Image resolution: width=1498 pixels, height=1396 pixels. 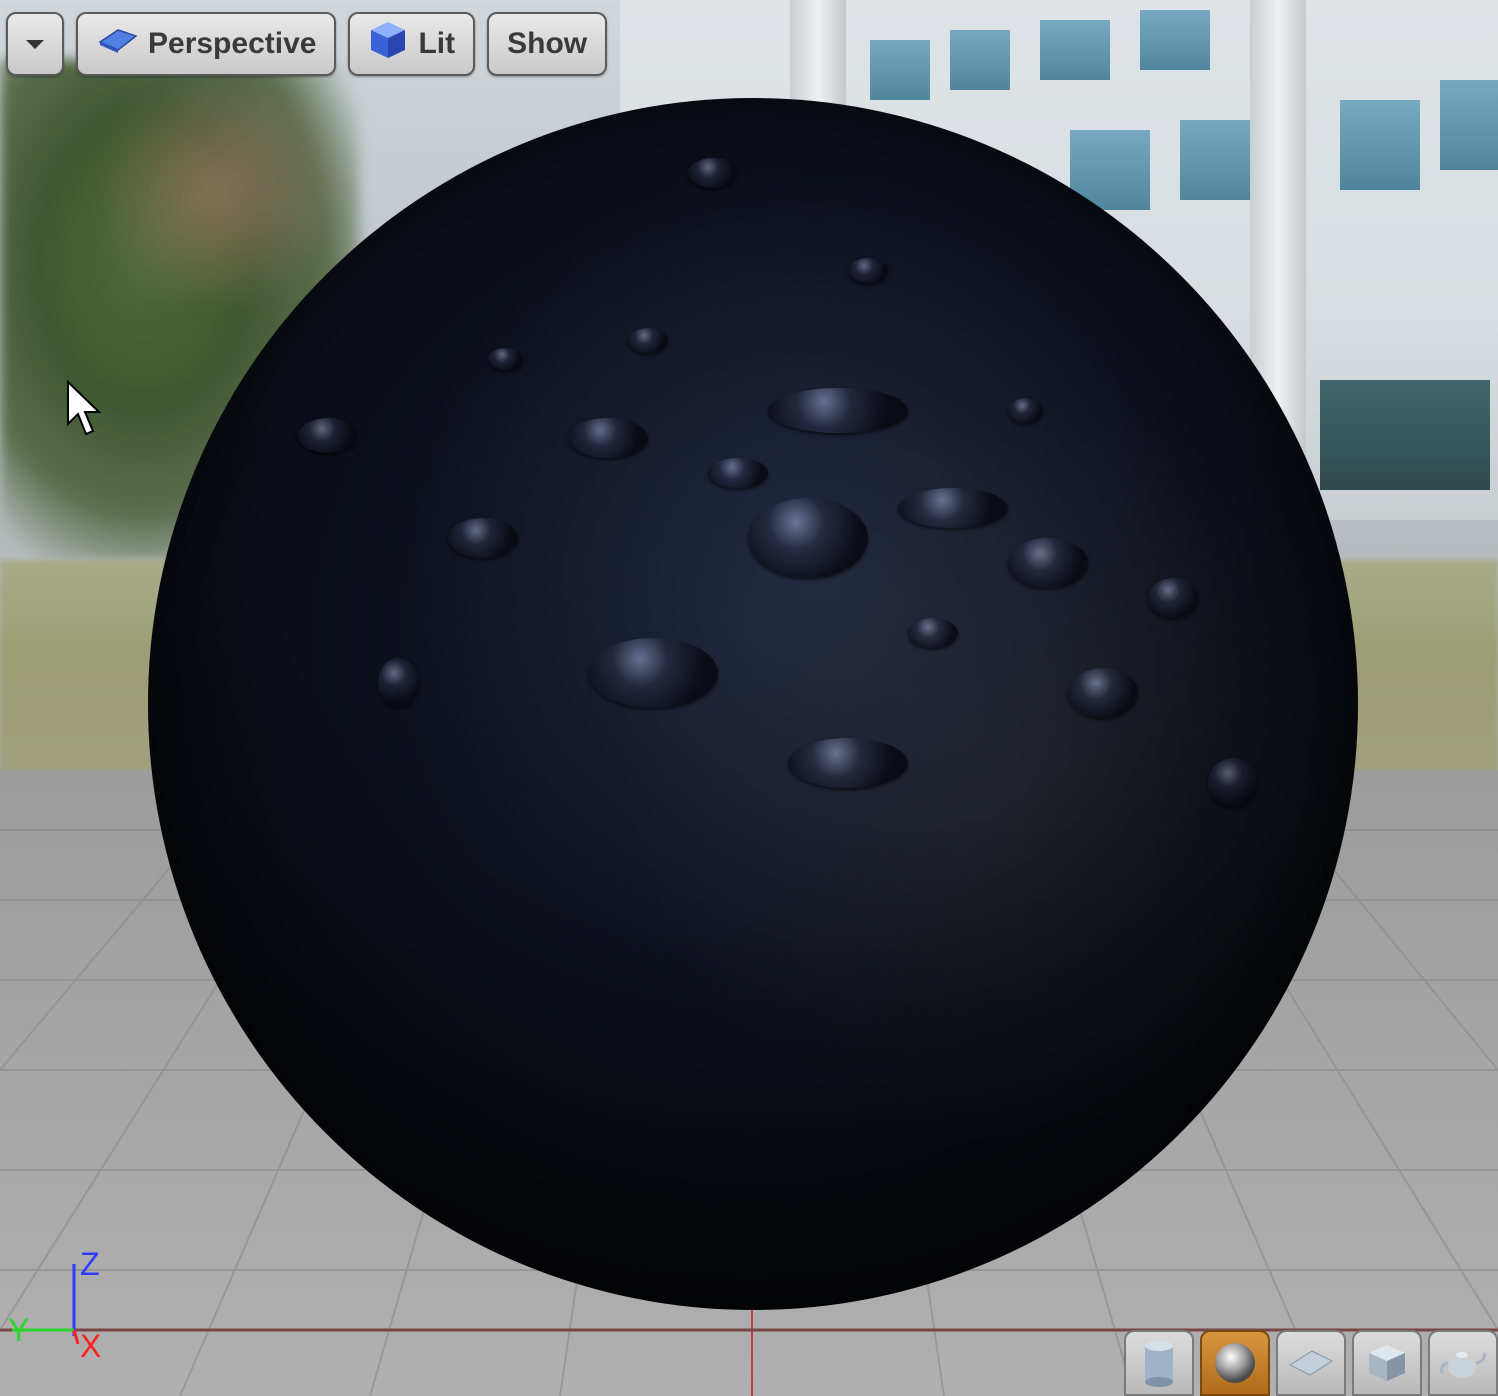 I want to click on show-button: Show, so click(x=547, y=44).